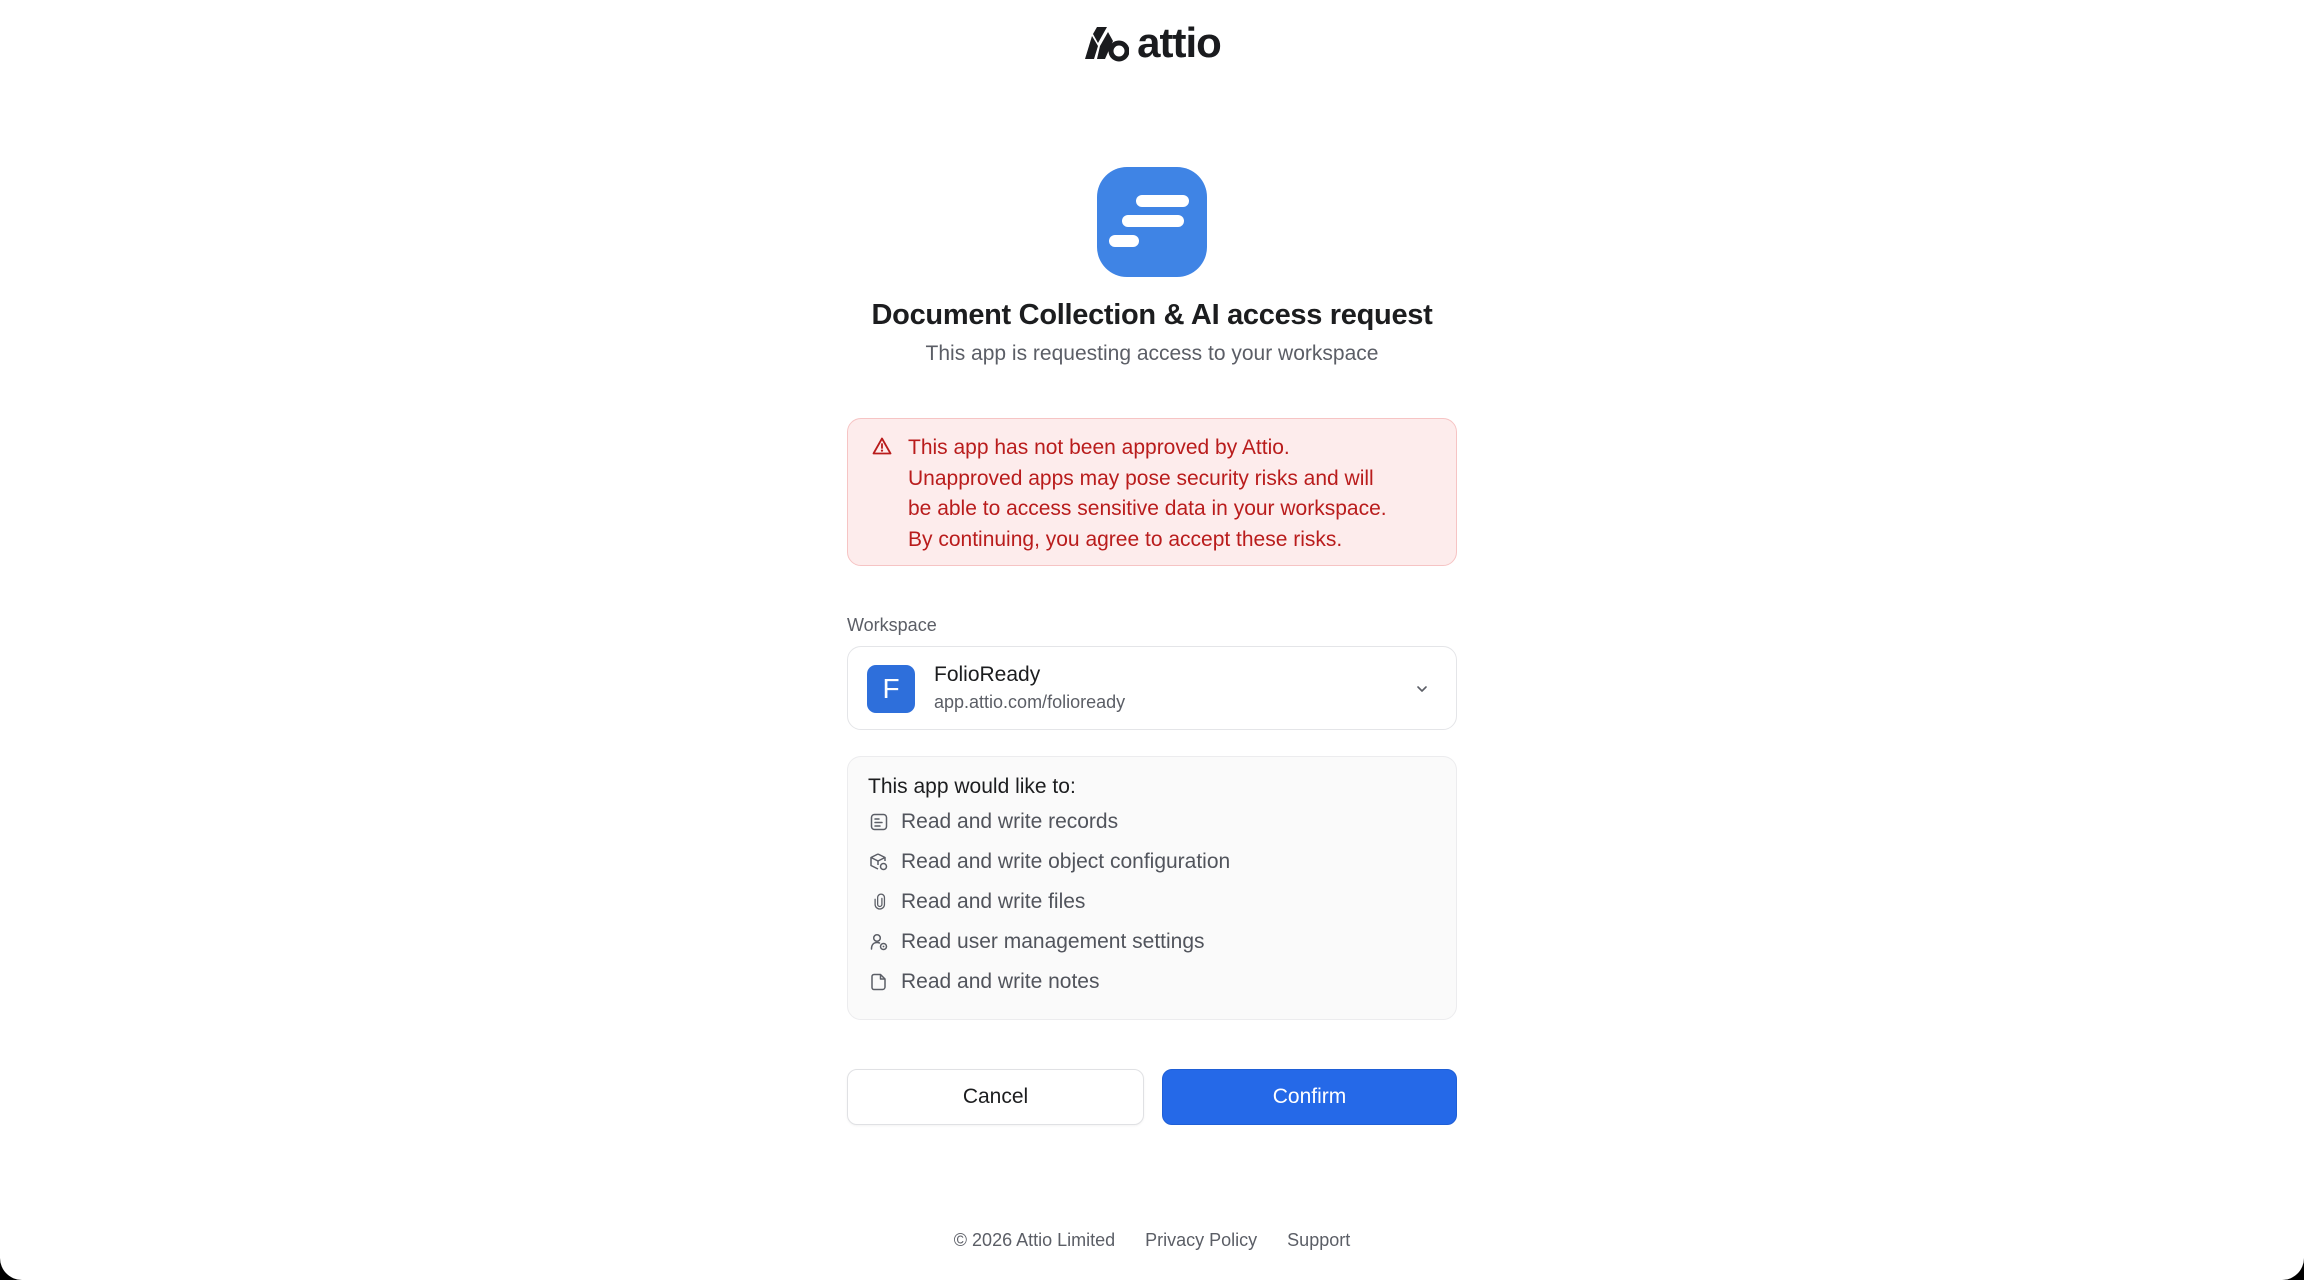 The height and width of the screenshot is (1280, 2304). I want to click on brand-header: attio, so click(1152, 43).